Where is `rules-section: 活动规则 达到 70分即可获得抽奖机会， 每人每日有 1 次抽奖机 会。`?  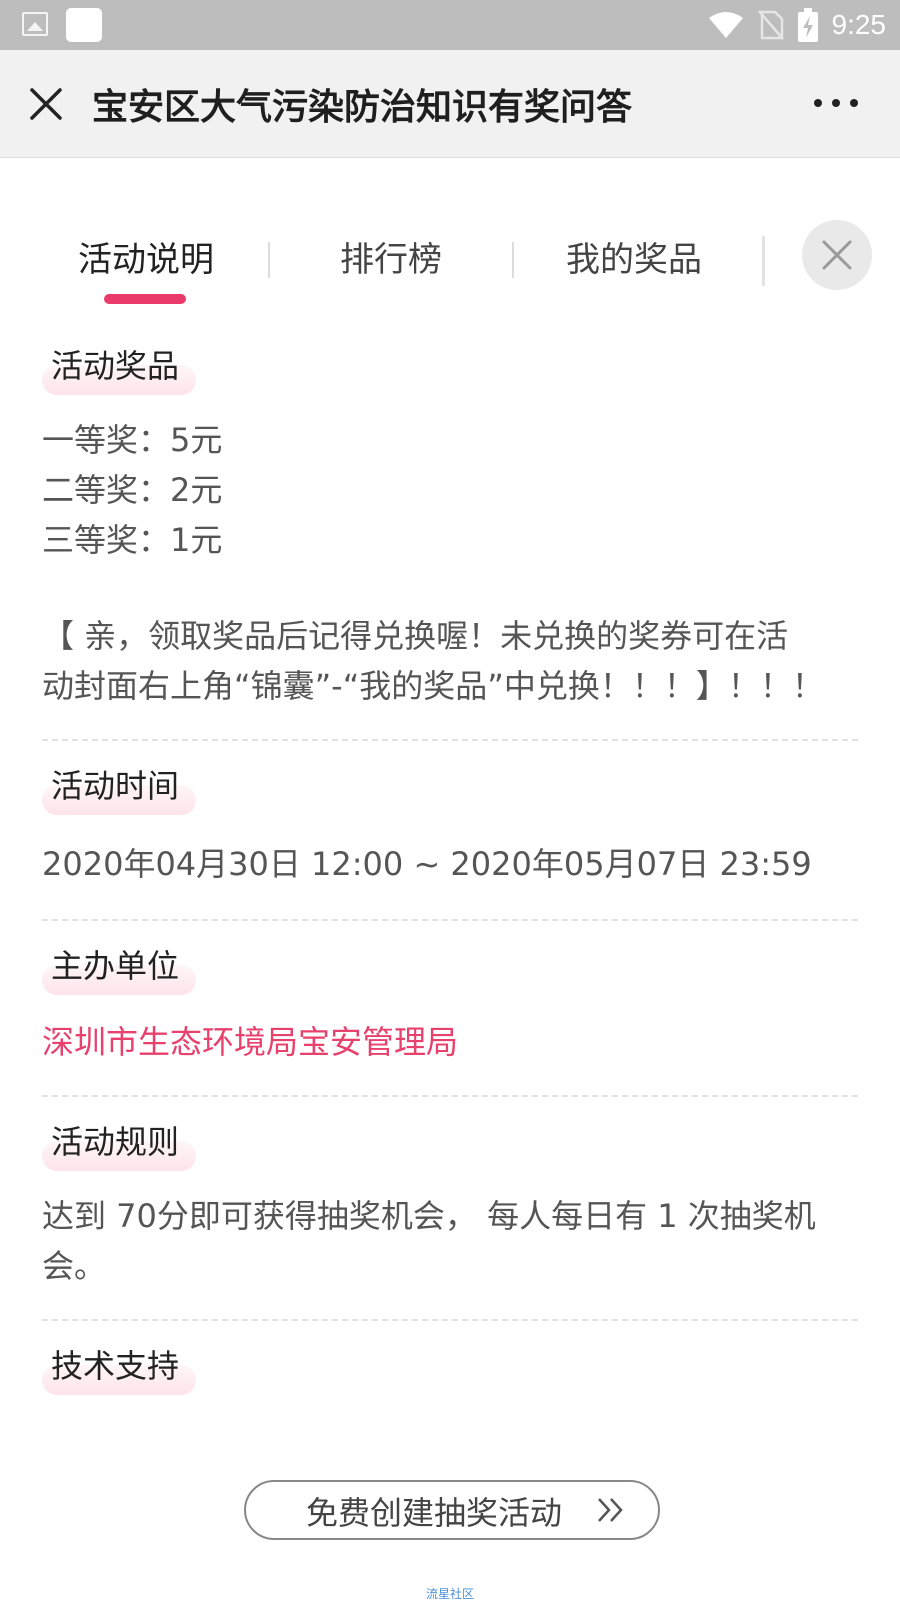 rules-section: 活动规则 达到 70分即可获得抽奖机会， 每人每日有 1 次抽奖机 会。 is located at coordinates (450, 1208).